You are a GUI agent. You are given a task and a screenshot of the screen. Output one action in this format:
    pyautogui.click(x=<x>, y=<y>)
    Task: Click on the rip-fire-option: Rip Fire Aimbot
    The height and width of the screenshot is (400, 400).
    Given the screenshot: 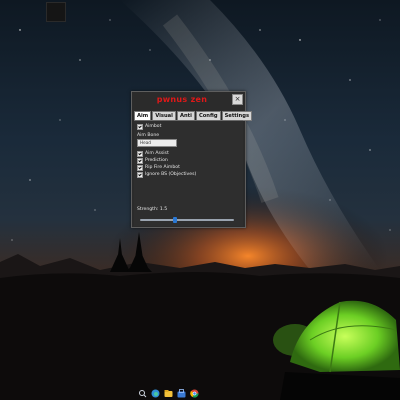 What is the action you would take?
    pyautogui.click(x=158, y=168)
    